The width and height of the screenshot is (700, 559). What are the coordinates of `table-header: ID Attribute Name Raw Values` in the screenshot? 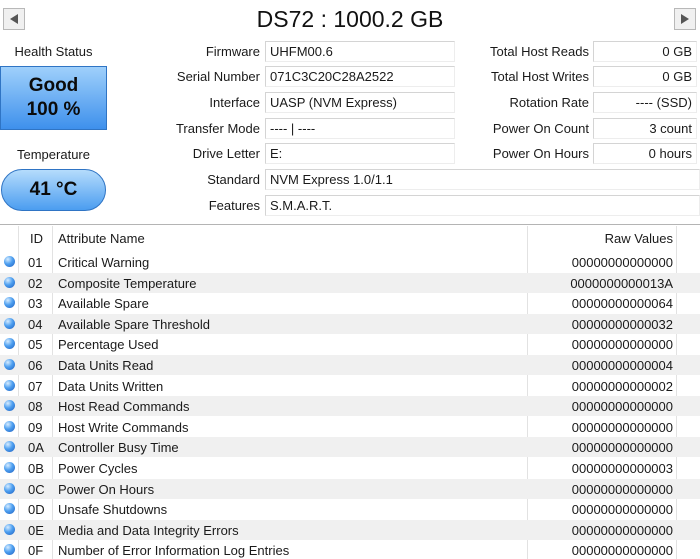 It's located at (350, 238).